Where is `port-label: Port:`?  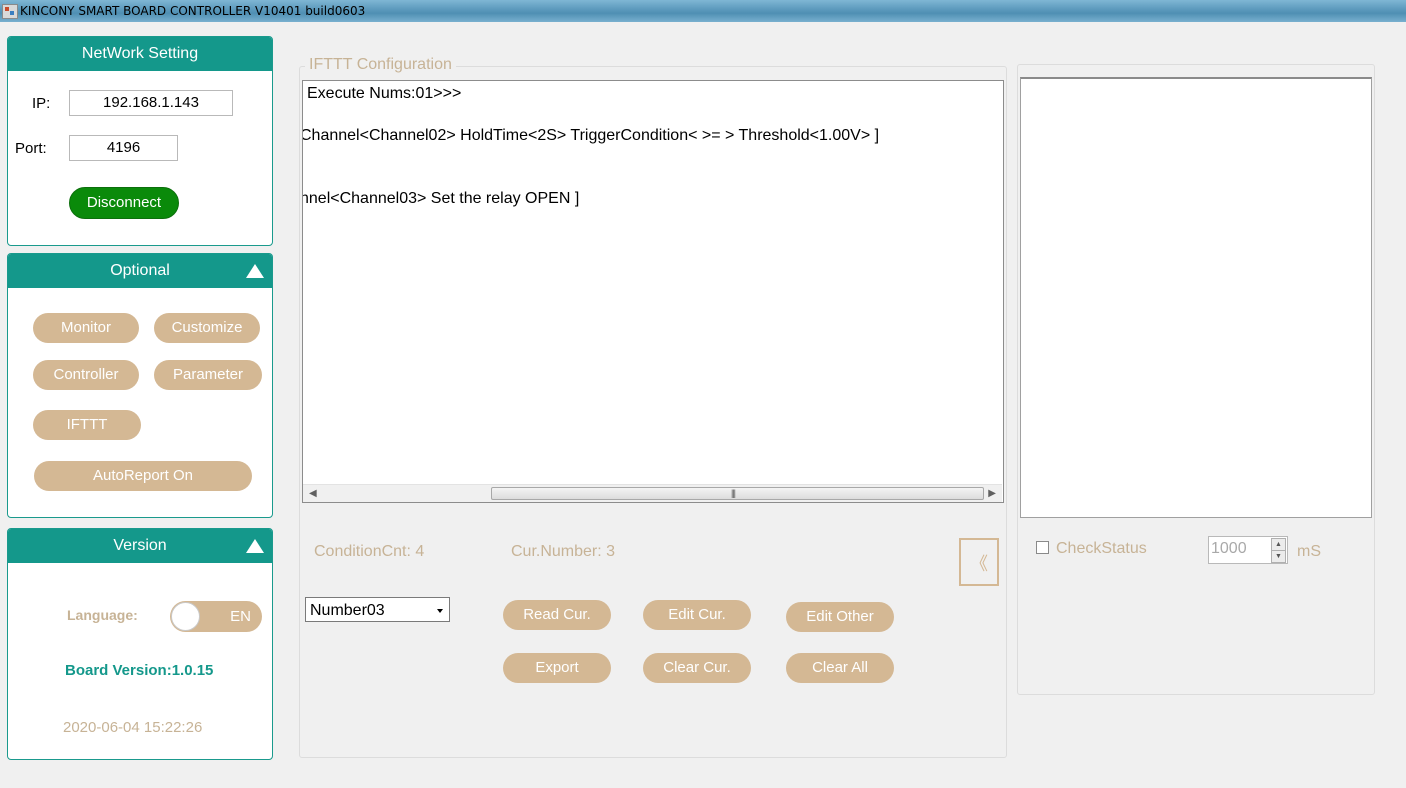
port-label: Port: is located at coordinates (31, 148).